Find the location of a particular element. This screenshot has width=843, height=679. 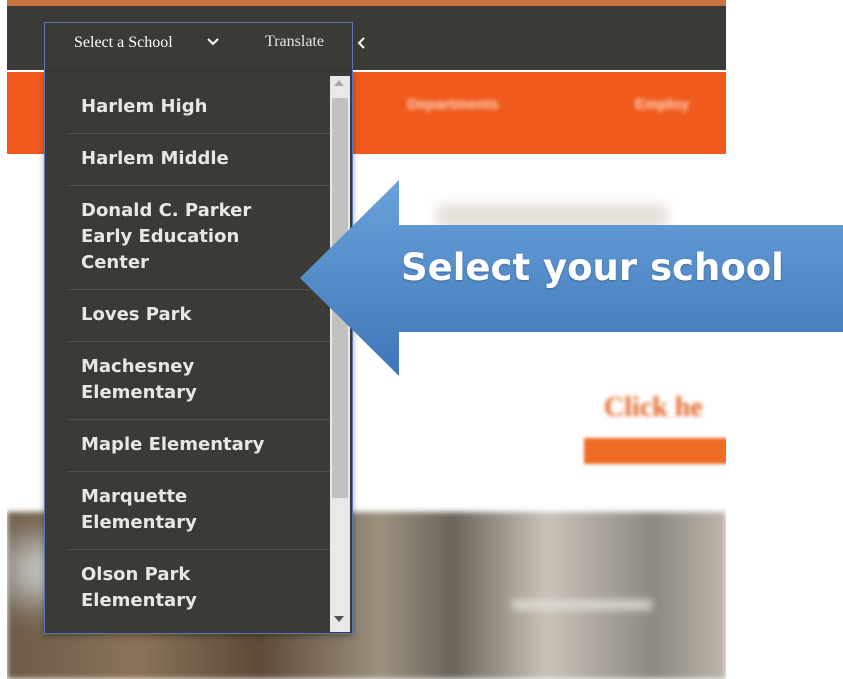

school-item-harlem-middle: Harlem Middle is located at coordinates (199, 160).